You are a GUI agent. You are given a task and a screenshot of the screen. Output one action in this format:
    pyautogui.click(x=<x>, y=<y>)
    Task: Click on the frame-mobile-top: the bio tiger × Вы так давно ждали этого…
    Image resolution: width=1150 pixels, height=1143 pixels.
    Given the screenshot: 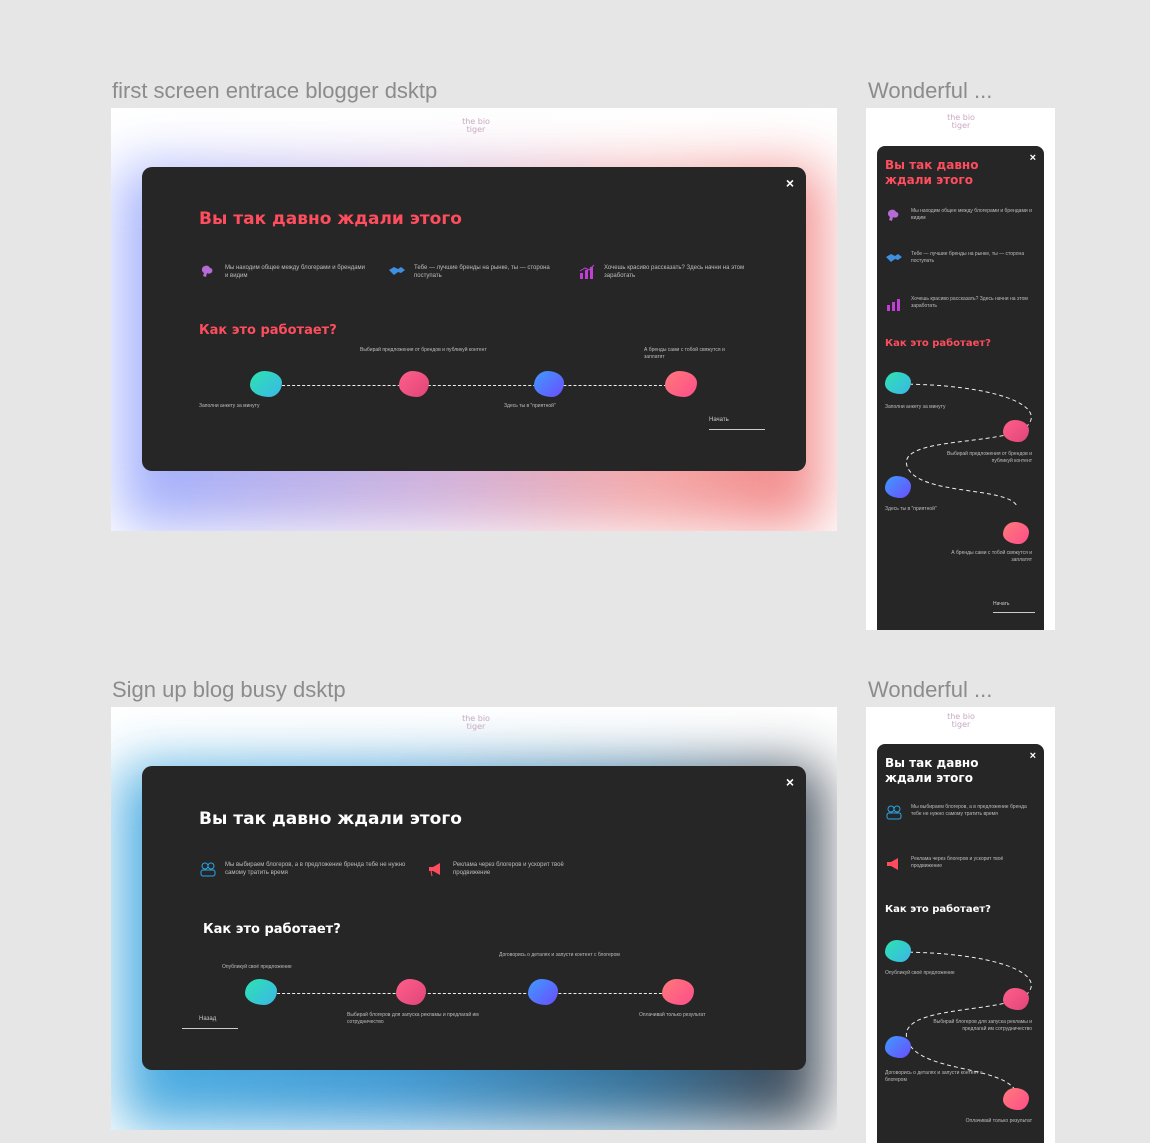 What is the action you would take?
    pyautogui.click(x=960, y=369)
    